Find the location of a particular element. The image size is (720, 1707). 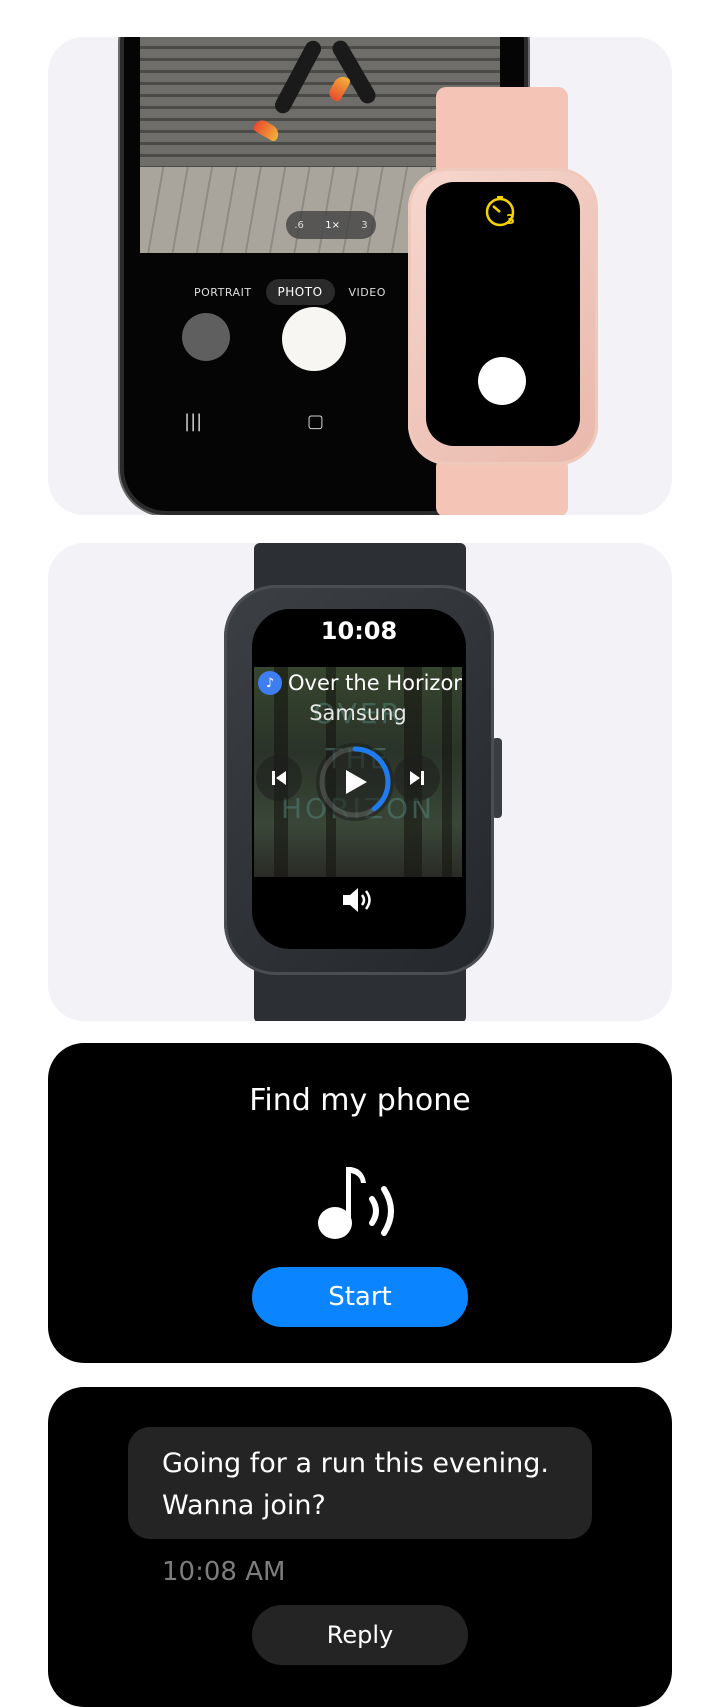

next-track-button is located at coordinates (417, 778).